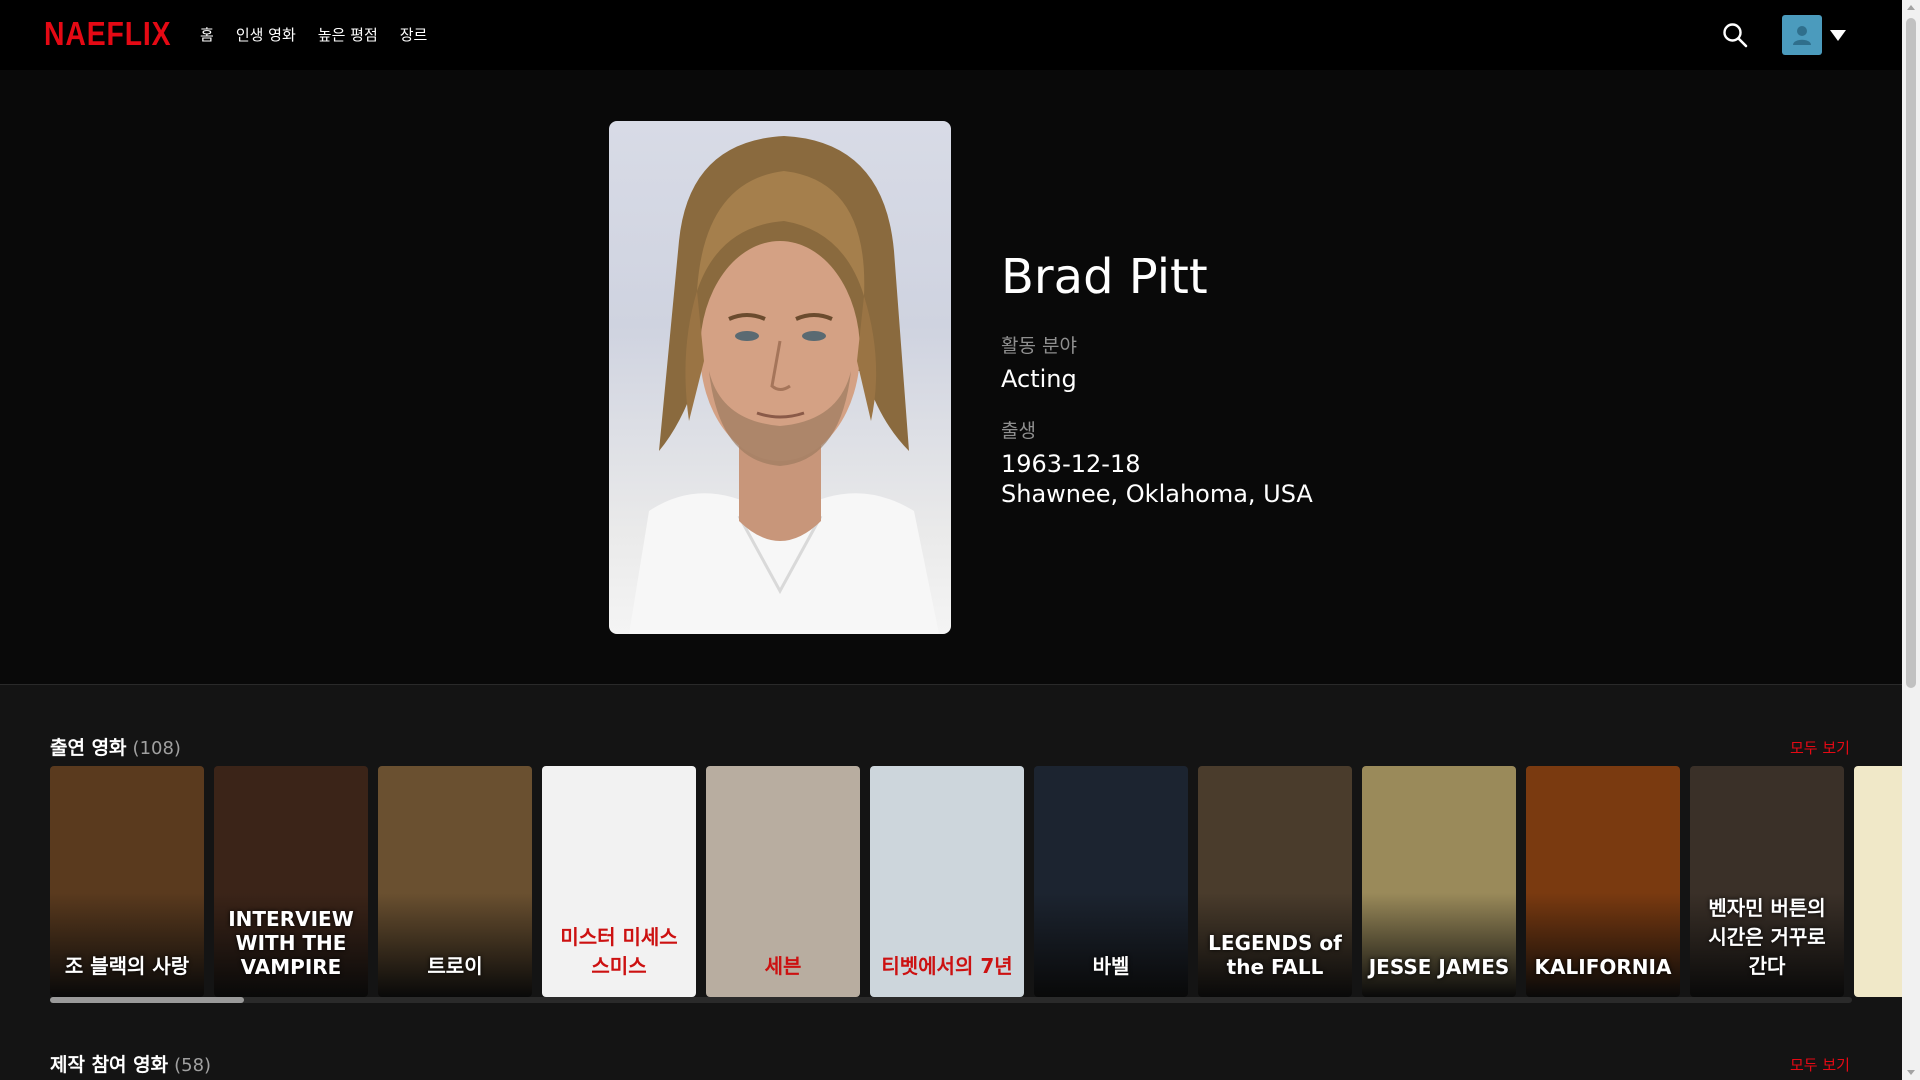 This screenshot has width=1920, height=1080. What do you see at coordinates (947, 881) in the screenshot?
I see `movie-poster: 티벳에서의 7년` at bounding box center [947, 881].